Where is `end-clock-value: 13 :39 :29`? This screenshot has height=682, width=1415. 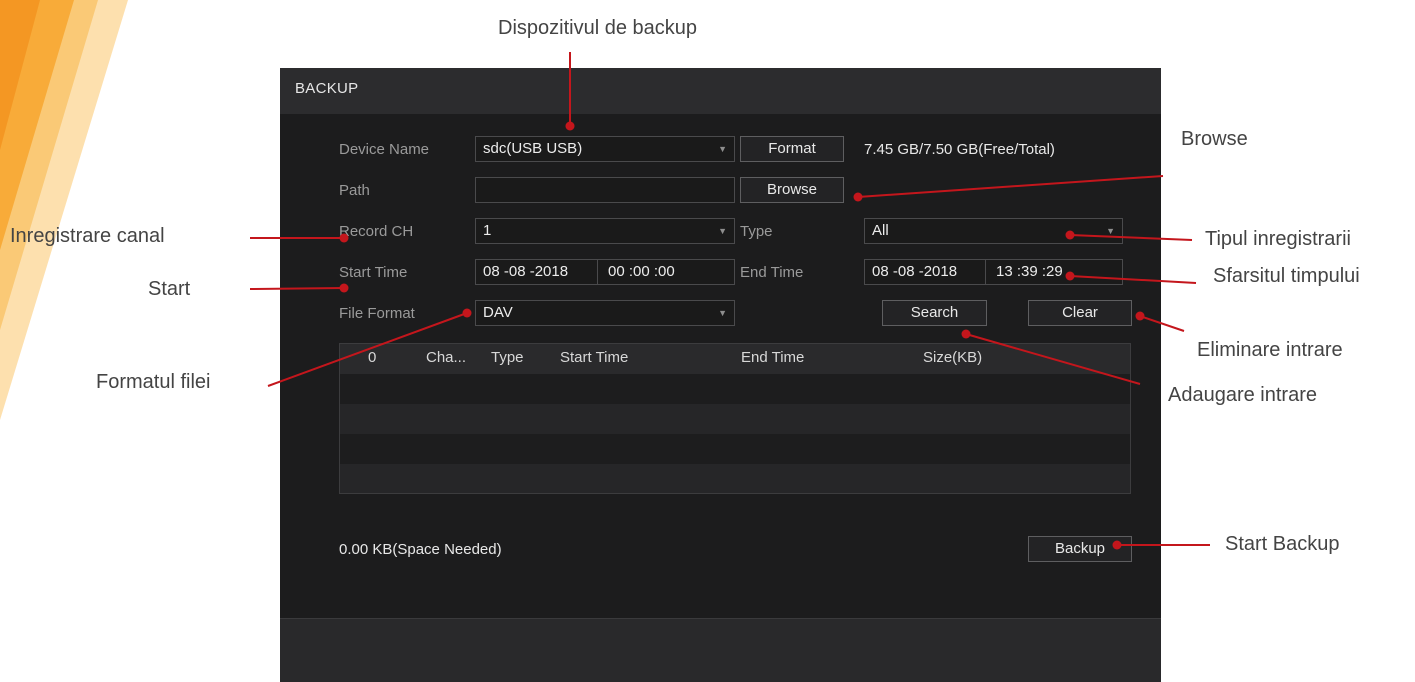
end-clock-value: 13 :39 :29 is located at coordinates (1029, 272).